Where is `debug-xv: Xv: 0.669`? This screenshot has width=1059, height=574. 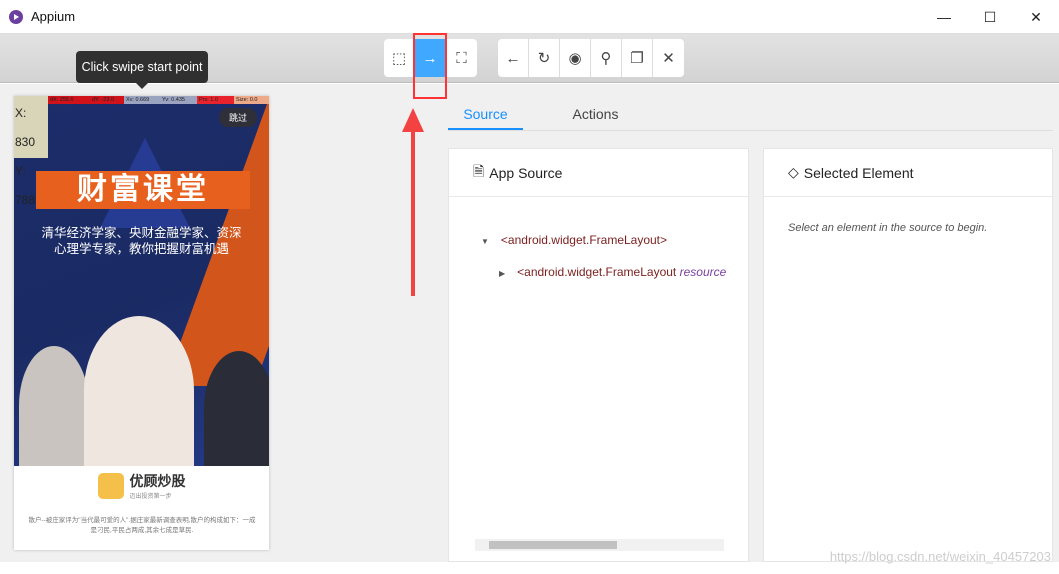 debug-xv: Xv: 0.669 is located at coordinates (142, 100).